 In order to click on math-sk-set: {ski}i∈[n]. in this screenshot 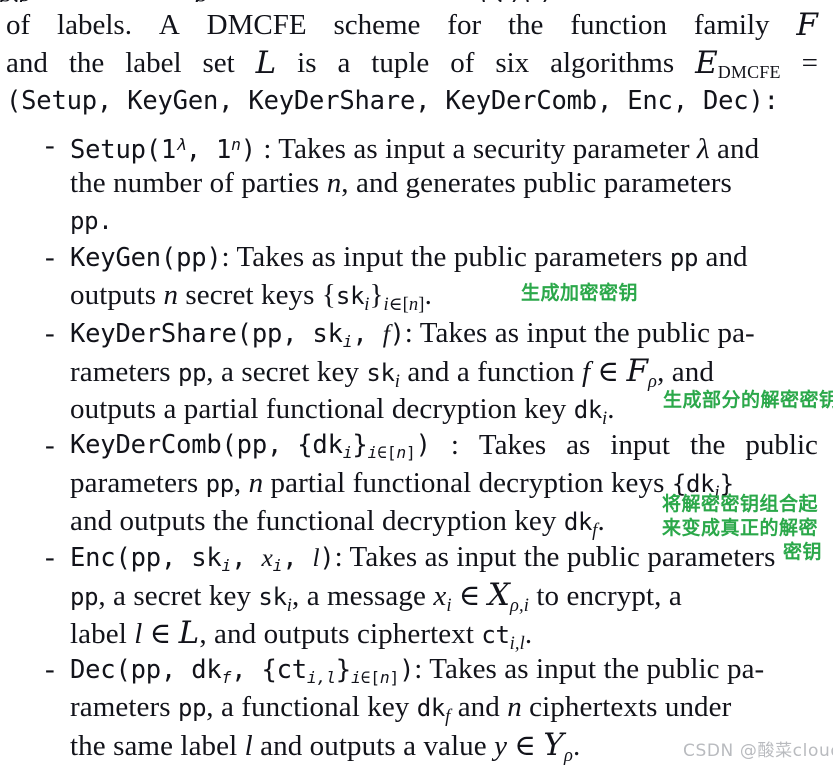, I will do `click(376, 297)`.